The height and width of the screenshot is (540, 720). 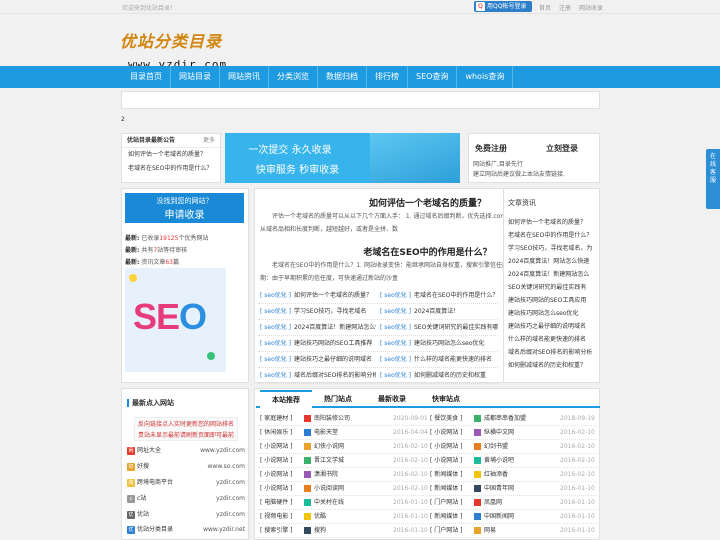 I want to click on table-row: [ 搜索引擎 ] 搜狗 2016-01-10[ 门户网站 ] 网易 2016-01-10, so click(x=428, y=531).